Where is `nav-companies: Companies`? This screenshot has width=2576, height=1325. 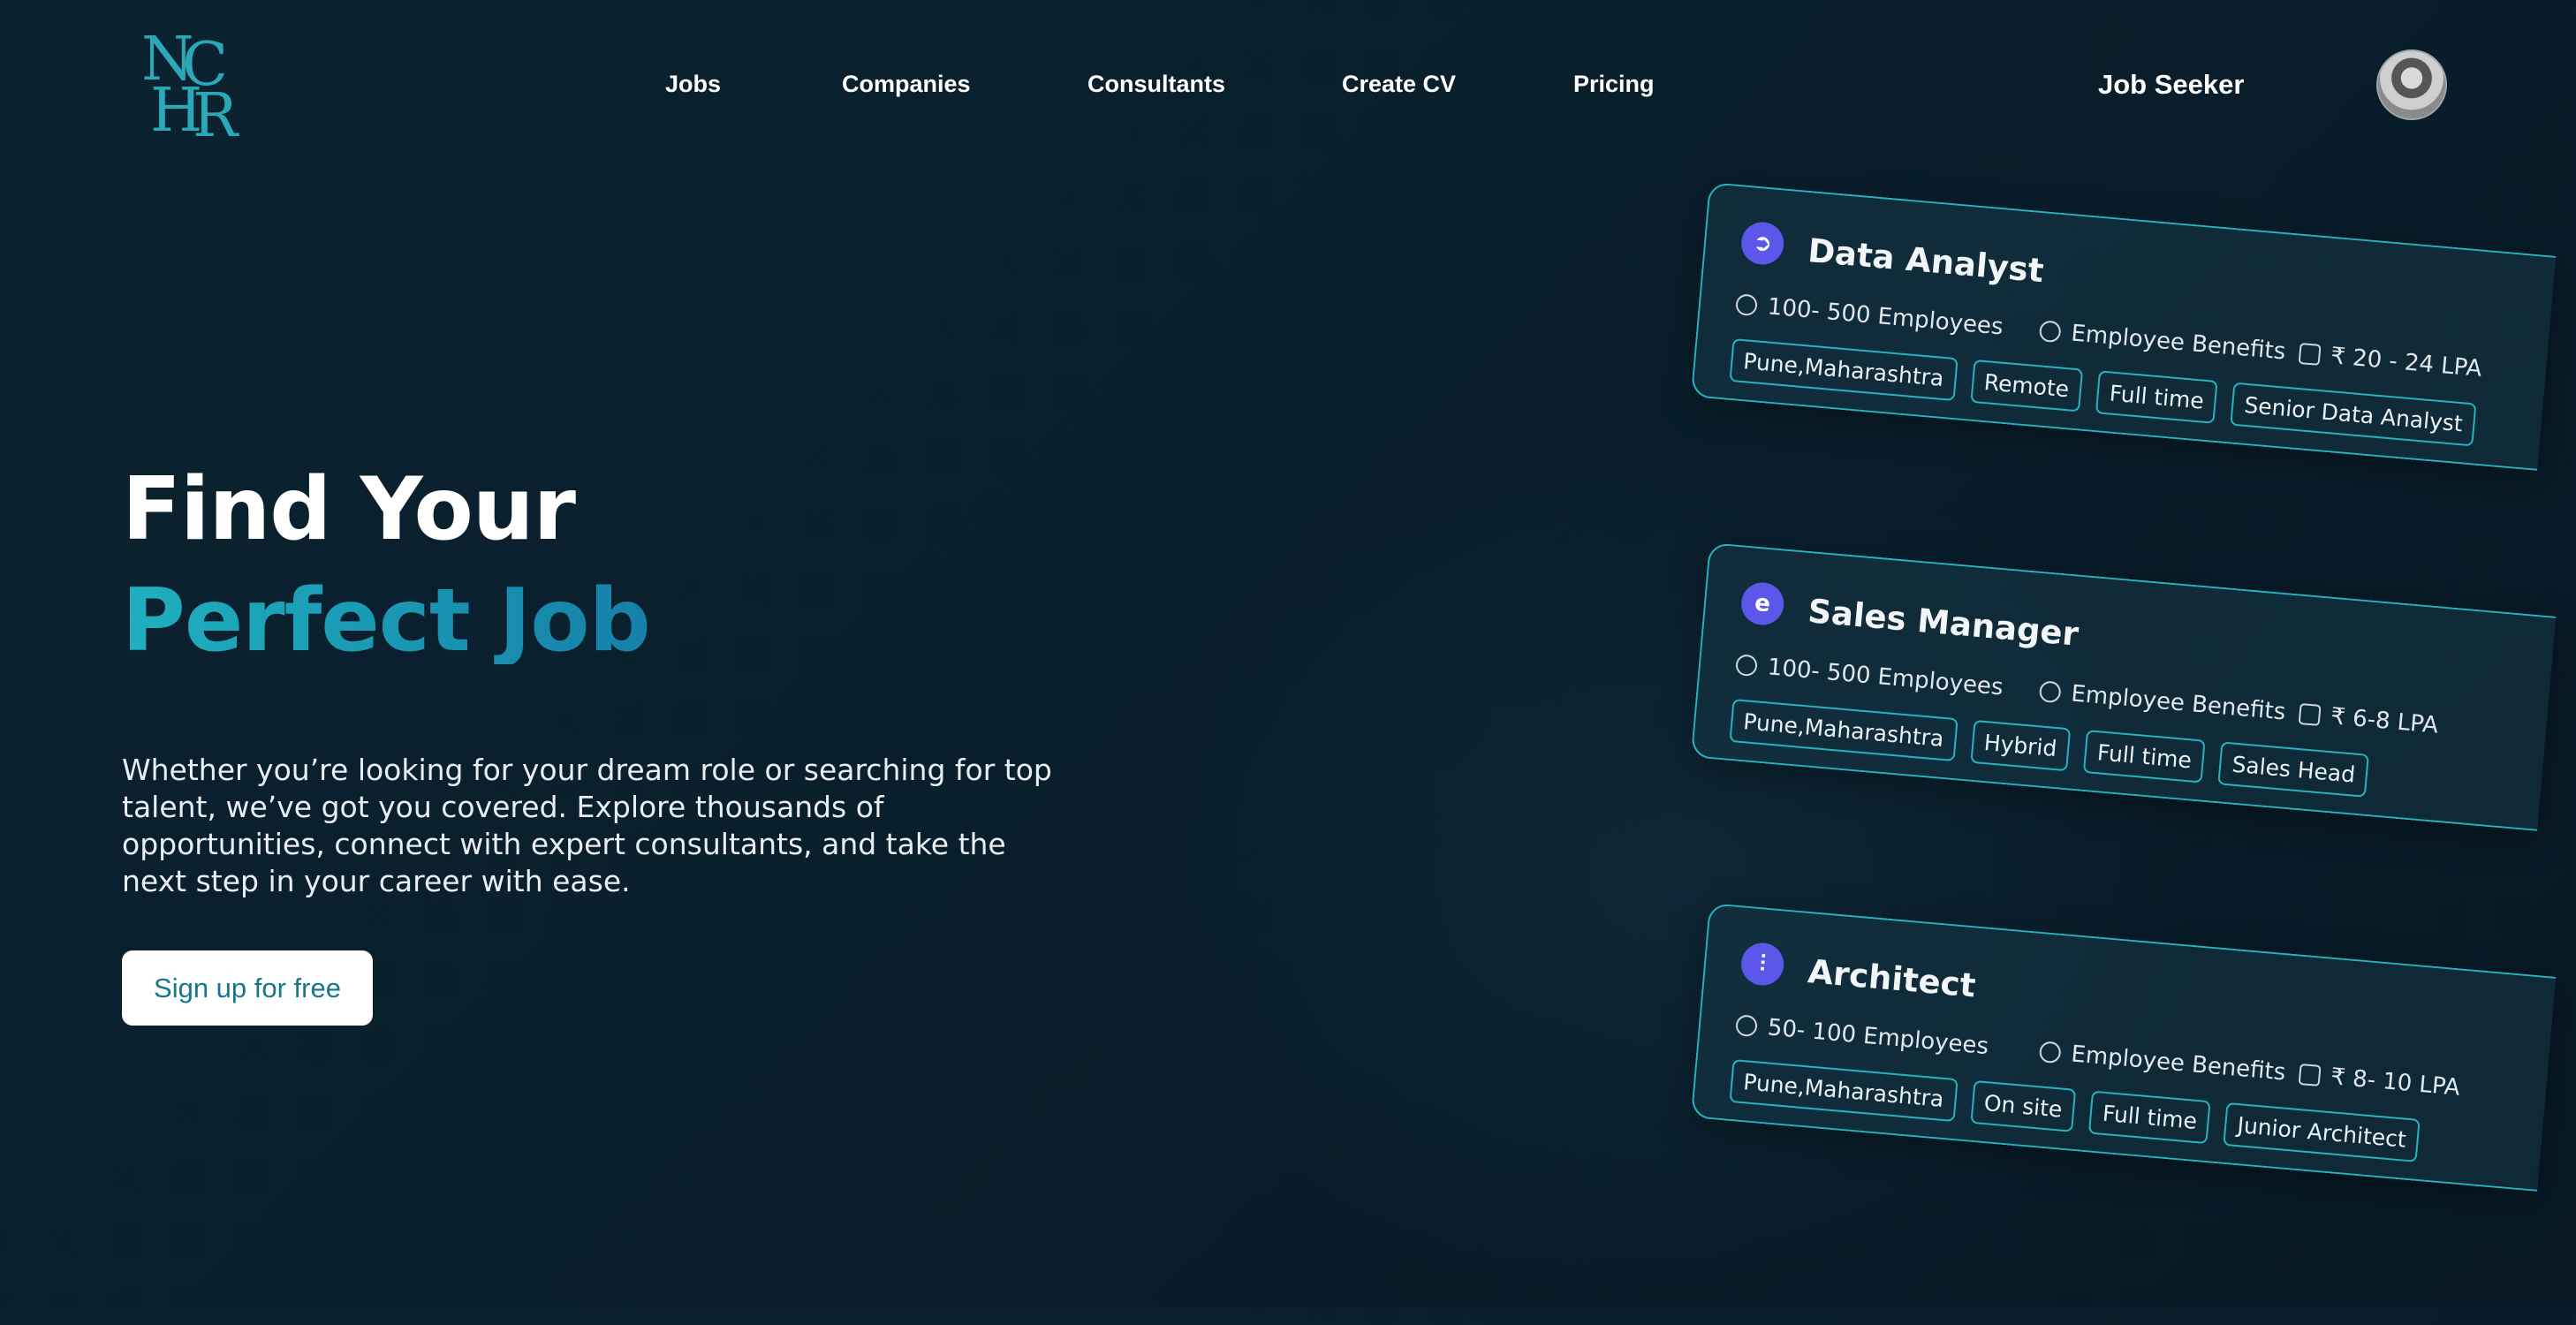 nav-companies: Companies is located at coordinates (907, 84).